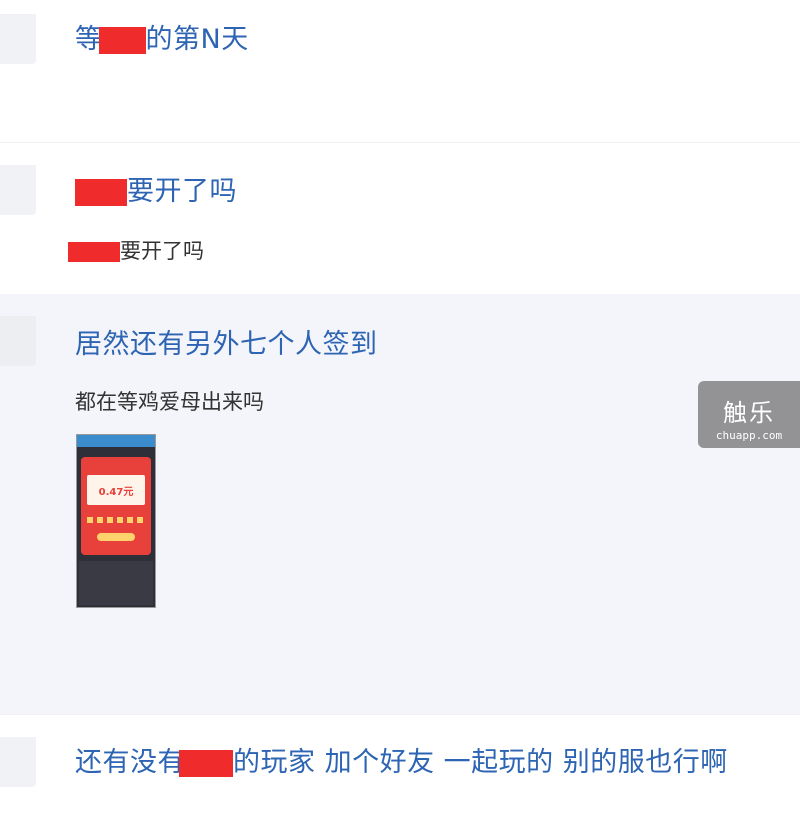  What do you see at coordinates (162, 251) in the screenshot?
I see `excerpt-text: 要开了吗` at bounding box center [162, 251].